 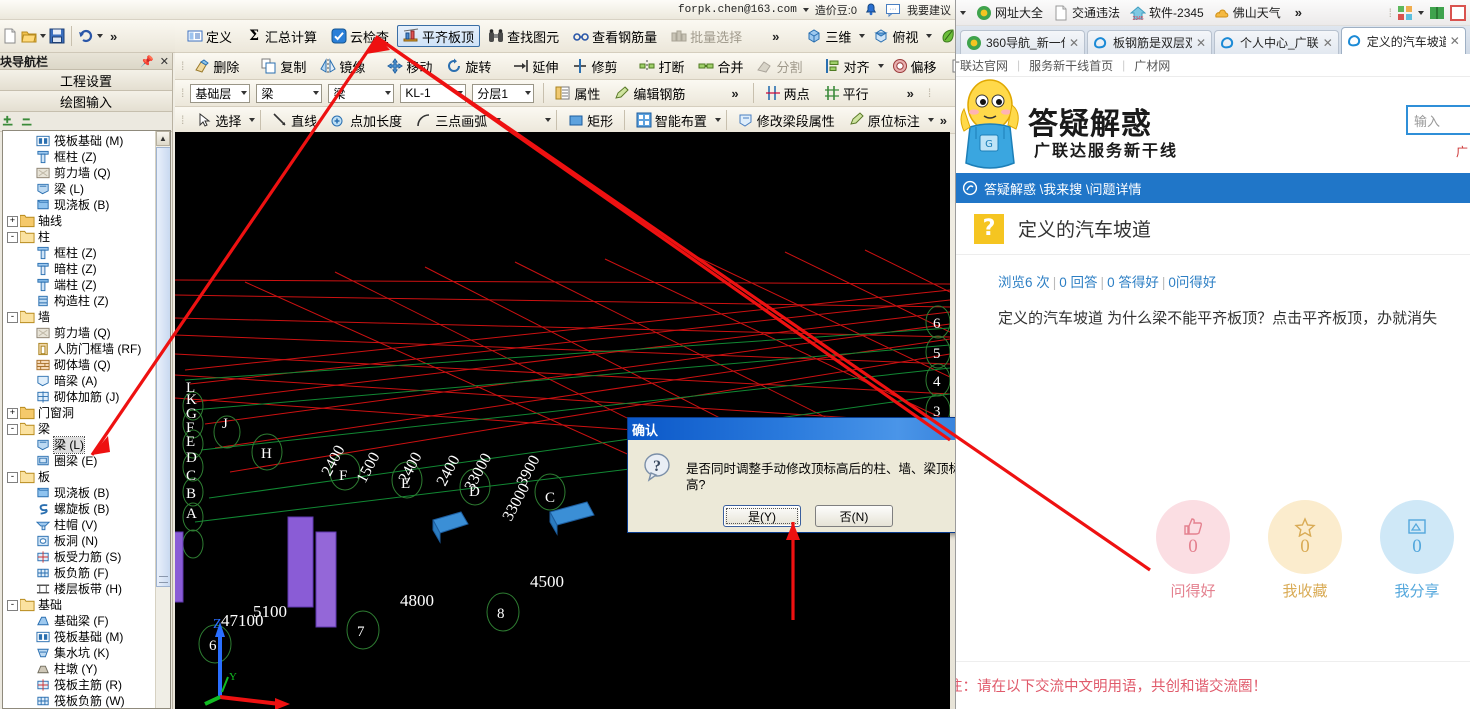 I want to click on ribbon4-gap-caret, so click(x=548, y=120).